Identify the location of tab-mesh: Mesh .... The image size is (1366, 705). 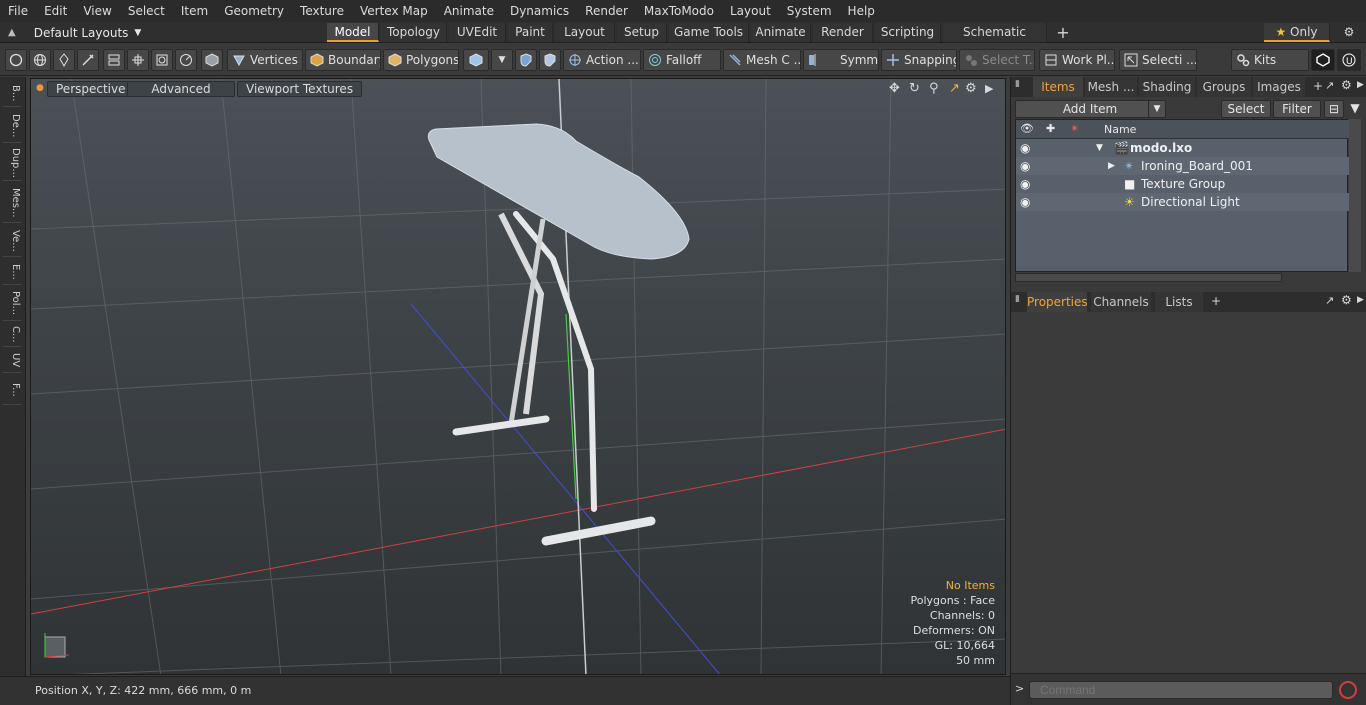
(1111, 87).